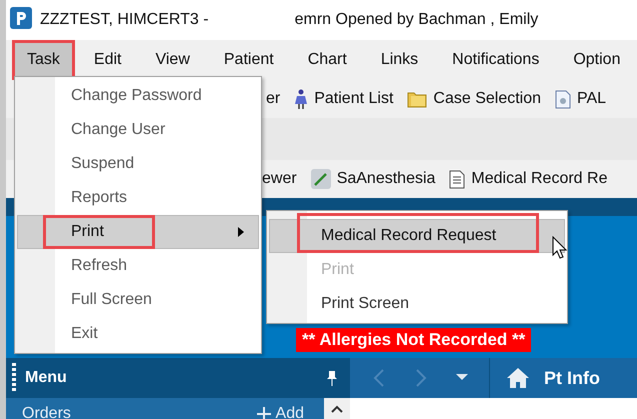  Describe the element at coordinates (580, 99) in the screenshot. I see `toolbar-button: PAL` at that location.